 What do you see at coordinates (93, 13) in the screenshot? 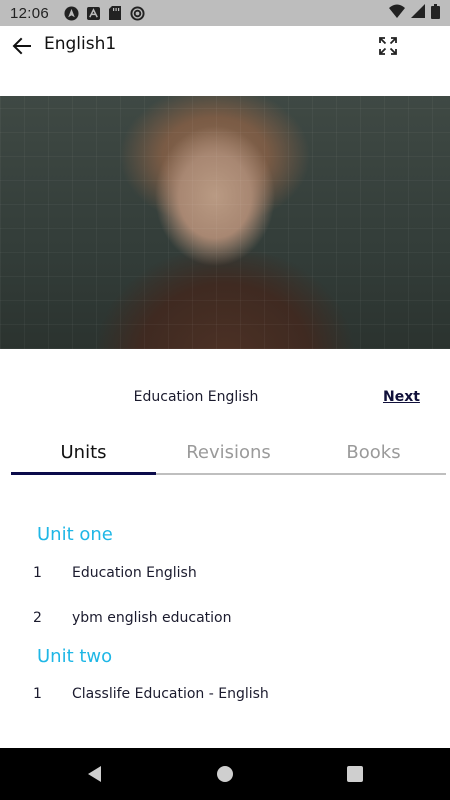
I see `app-notification-icon` at bounding box center [93, 13].